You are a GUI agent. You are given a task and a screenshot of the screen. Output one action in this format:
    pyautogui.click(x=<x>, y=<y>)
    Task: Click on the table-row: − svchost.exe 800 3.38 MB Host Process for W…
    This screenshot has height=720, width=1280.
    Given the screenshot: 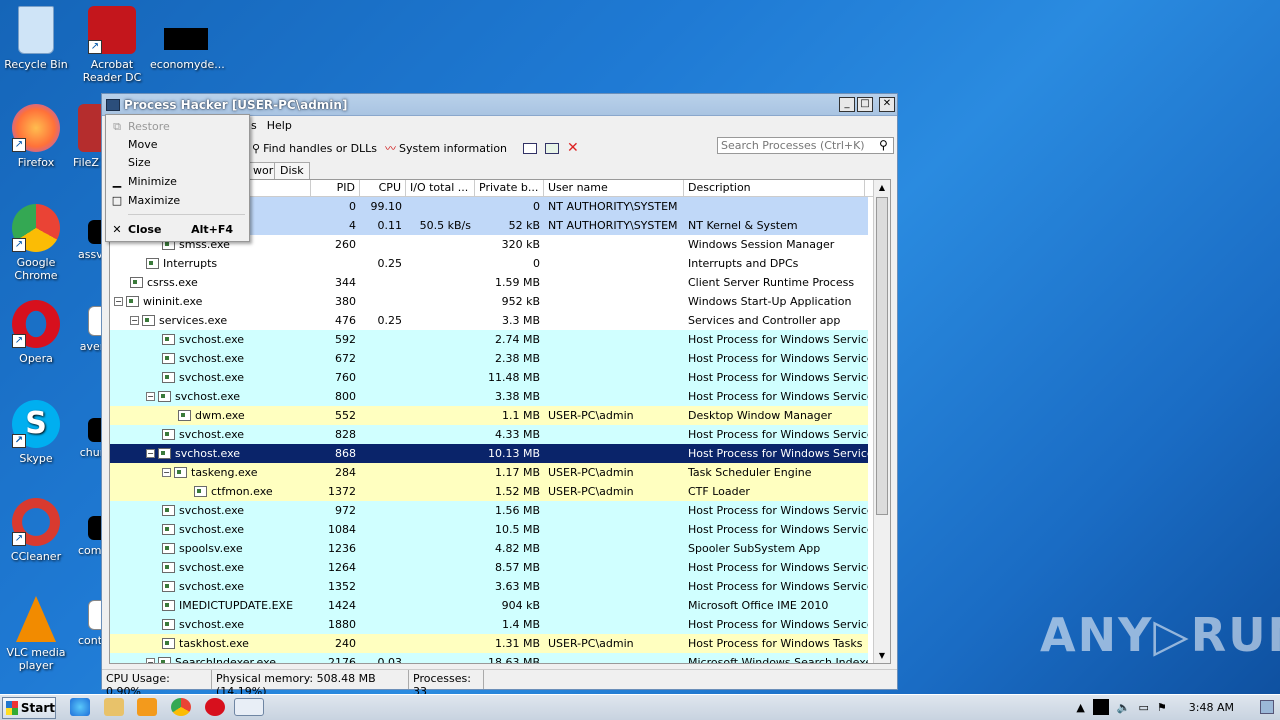 What is the action you would take?
    pyautogui.click(x=489, y=396)
    